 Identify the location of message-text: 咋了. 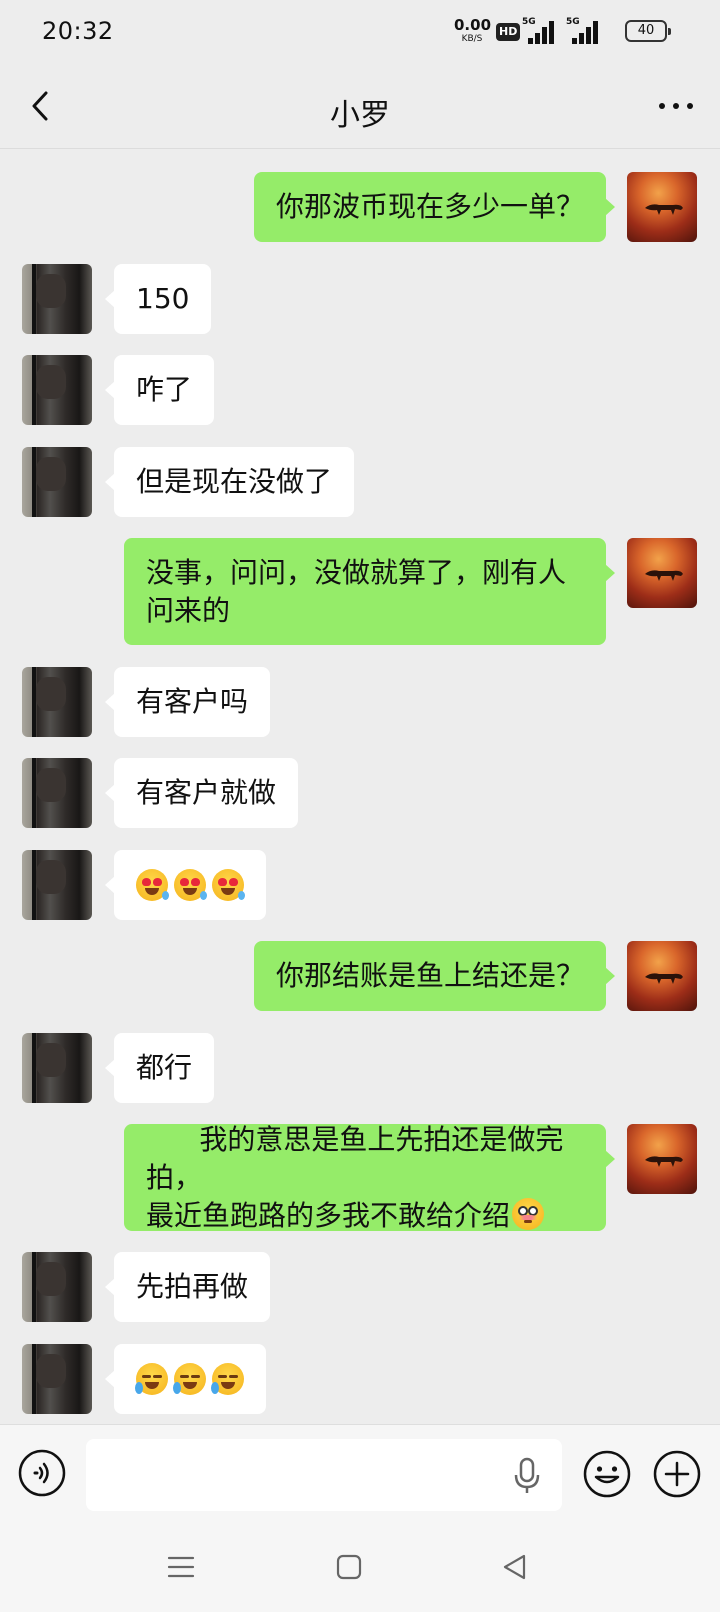
(164, 389).